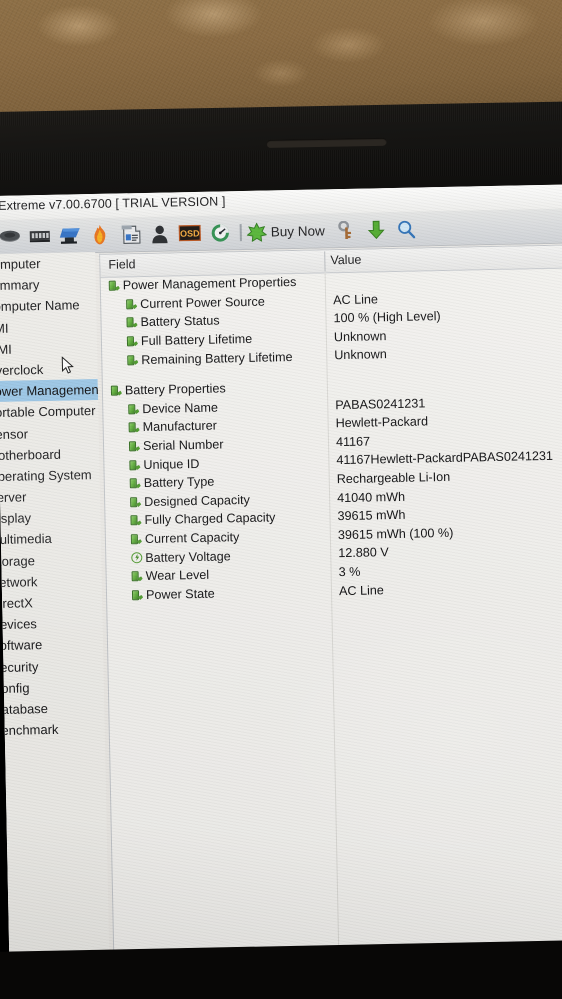 The image size is (562, 999). What do you see at coordinates (196, 340) in the screenshot?
I see `row-field-label: Full Battery Lifetime` at bounding box center [196, 340].